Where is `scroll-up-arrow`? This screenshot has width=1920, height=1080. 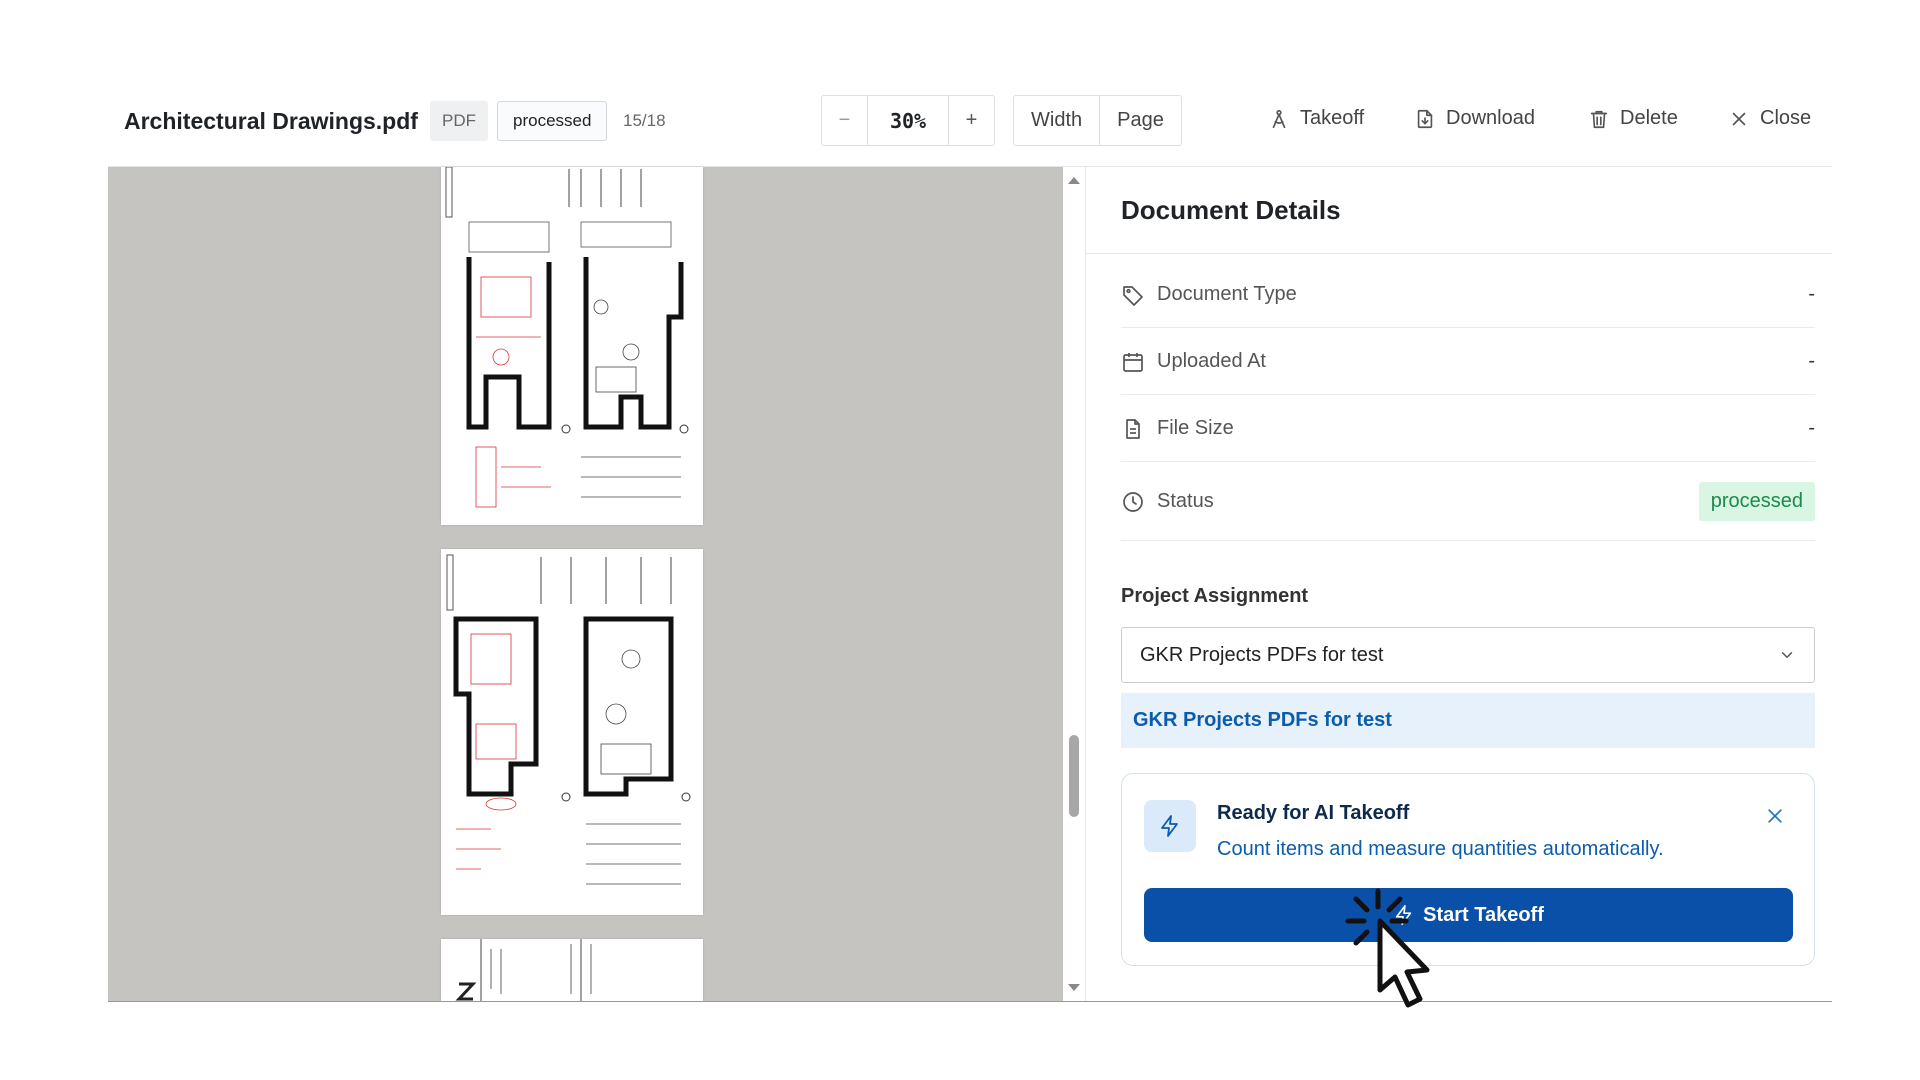
scroll-up-arrow is located at coordinates (1074, 180).